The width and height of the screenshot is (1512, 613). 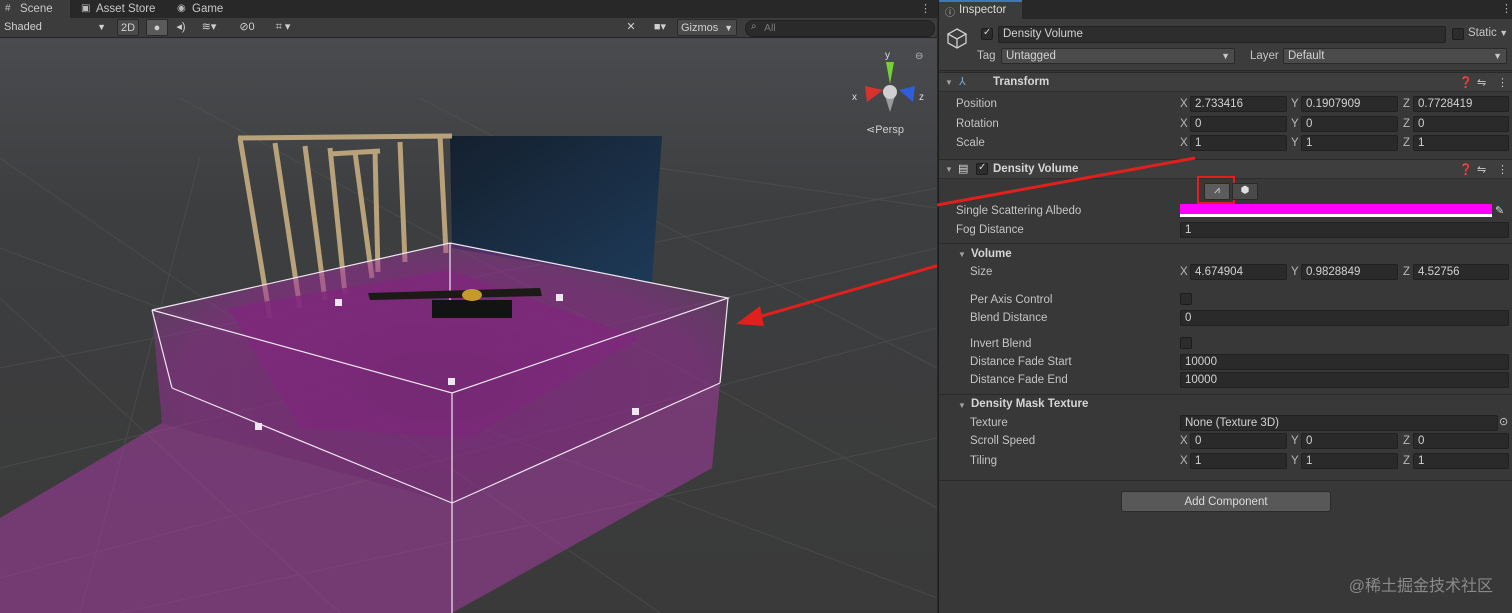 I want to click on component-enabled-checkbox: ✓, so click(x=982, y=168).